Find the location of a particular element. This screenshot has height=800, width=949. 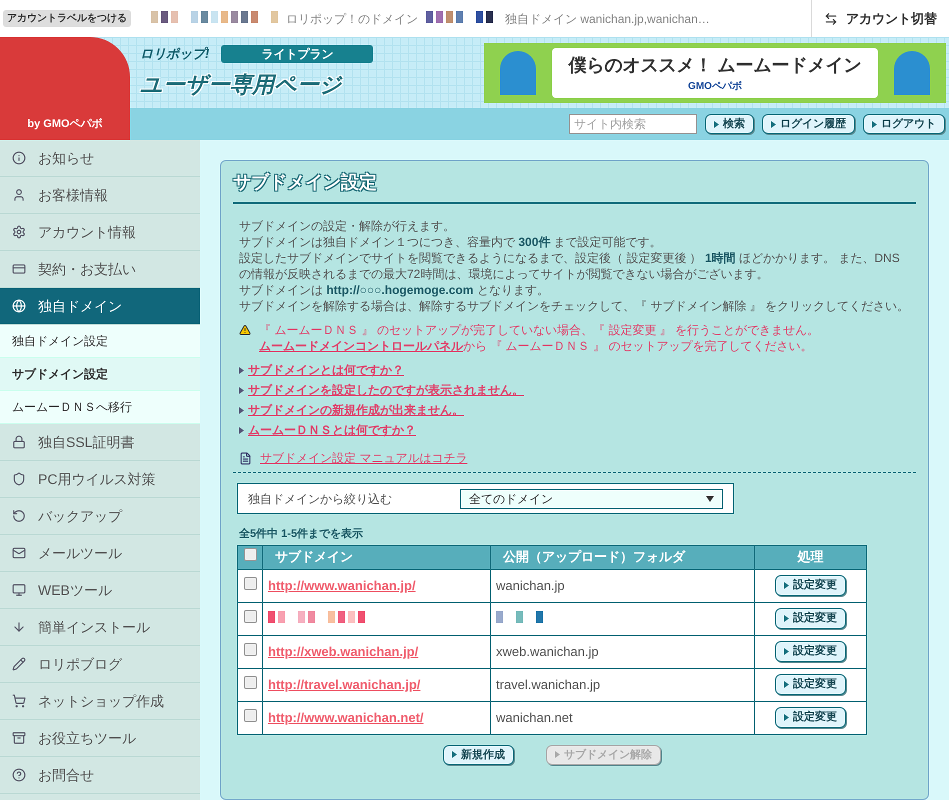

dropdown-icon is located at coordinates (710, 499).